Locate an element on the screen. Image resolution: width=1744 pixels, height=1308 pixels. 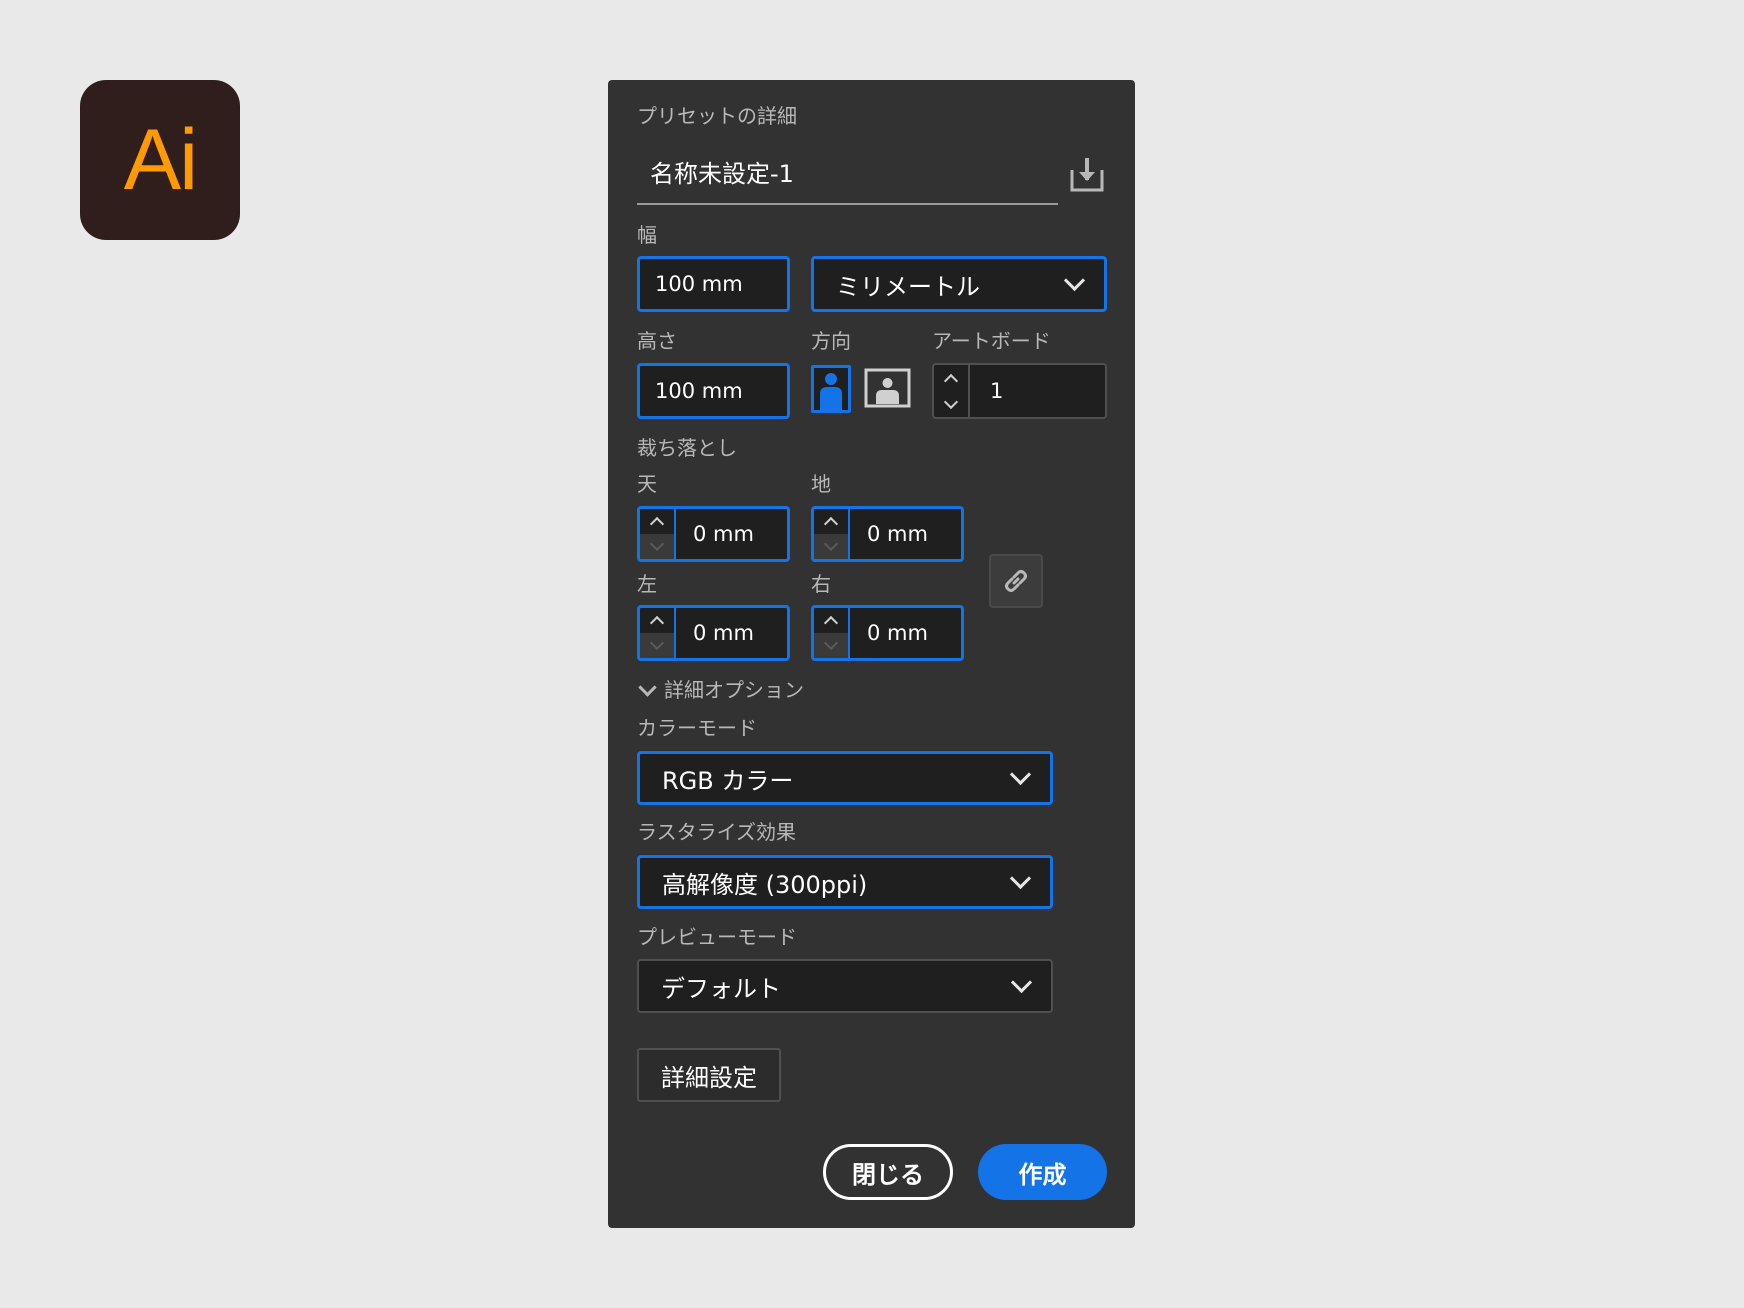
bleed-right-input: 0 mm is located at coordinates (887, 633).